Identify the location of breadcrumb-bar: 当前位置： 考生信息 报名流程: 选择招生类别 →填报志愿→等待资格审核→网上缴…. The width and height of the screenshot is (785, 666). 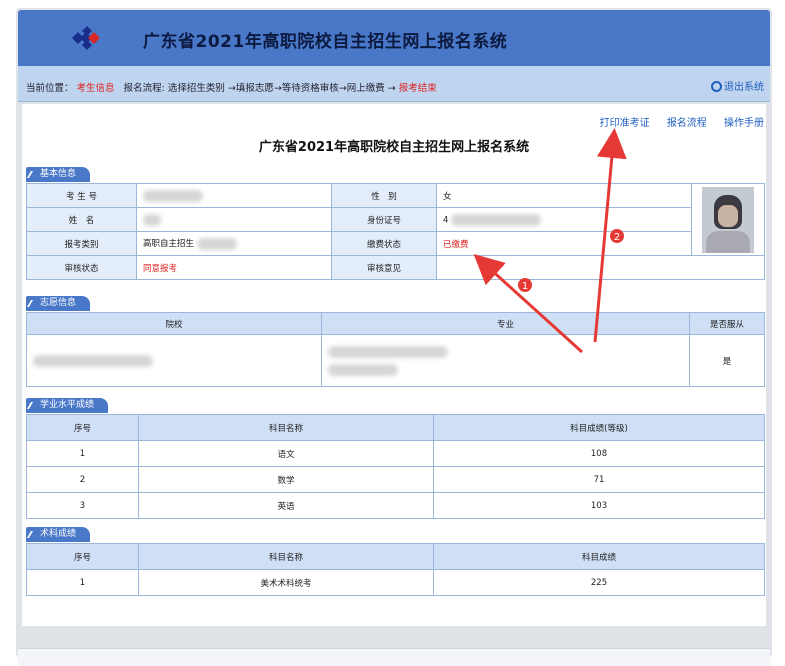
(394, 84).